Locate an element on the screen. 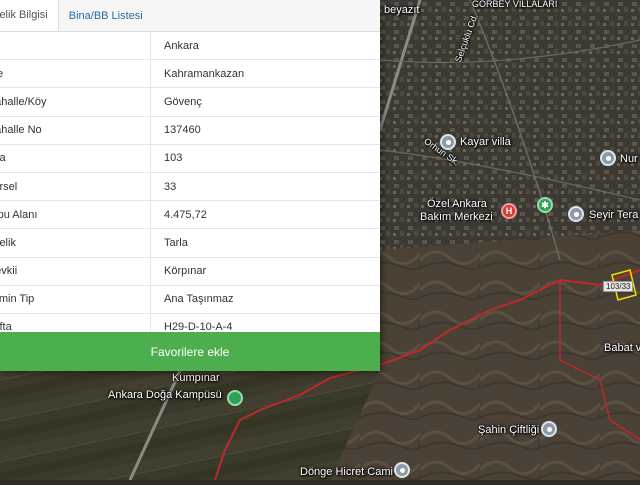 This screenshot has width=640, height=485. attribute-value: Körpınar is located at coordinates (265, 271).